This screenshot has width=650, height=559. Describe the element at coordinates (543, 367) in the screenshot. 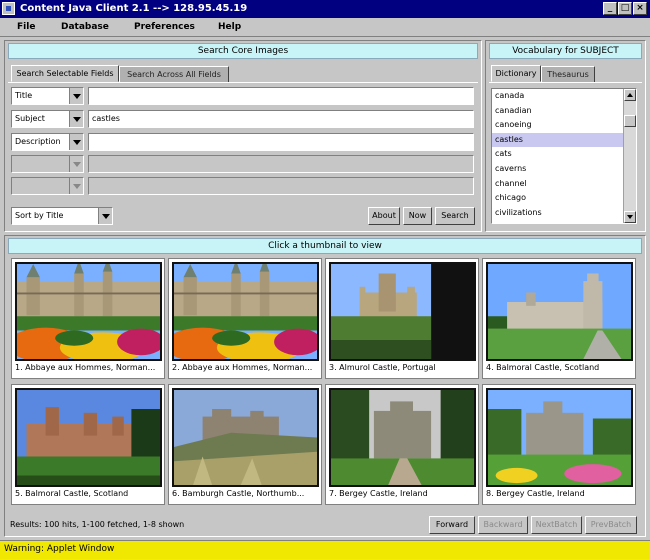

I see `thumbnail-caption: 4. Balmoral Castle, Scotland` at that location.